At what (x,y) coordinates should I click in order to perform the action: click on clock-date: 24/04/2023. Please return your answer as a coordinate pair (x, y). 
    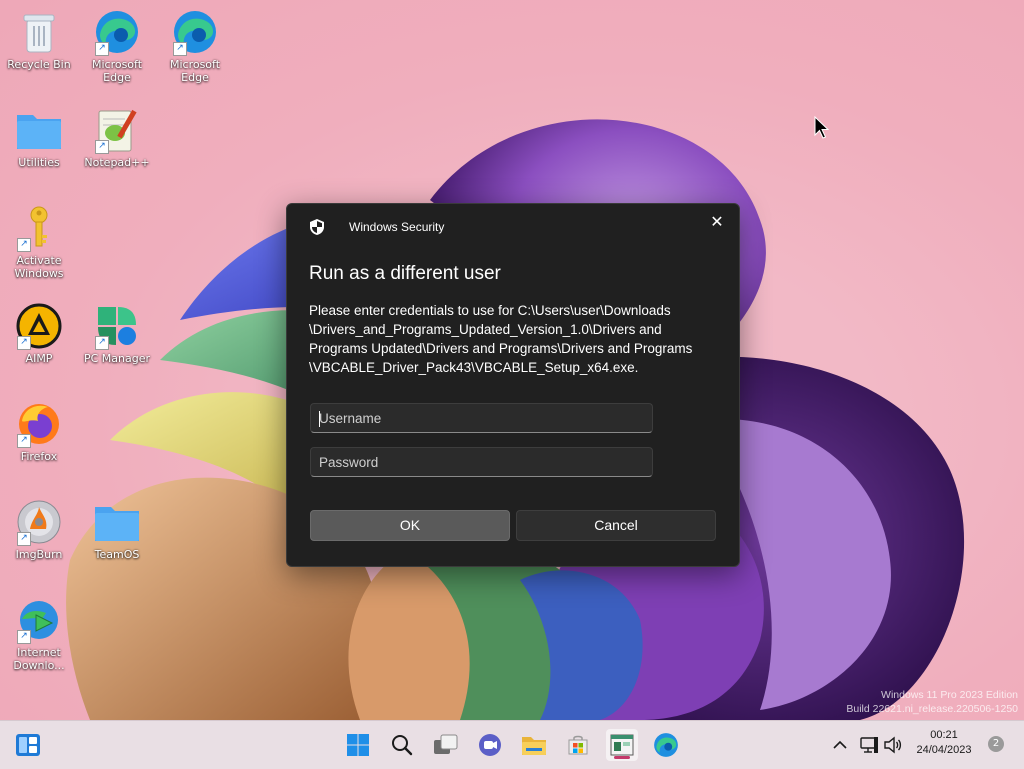
    Looking at the image, I should click on (944, 750).